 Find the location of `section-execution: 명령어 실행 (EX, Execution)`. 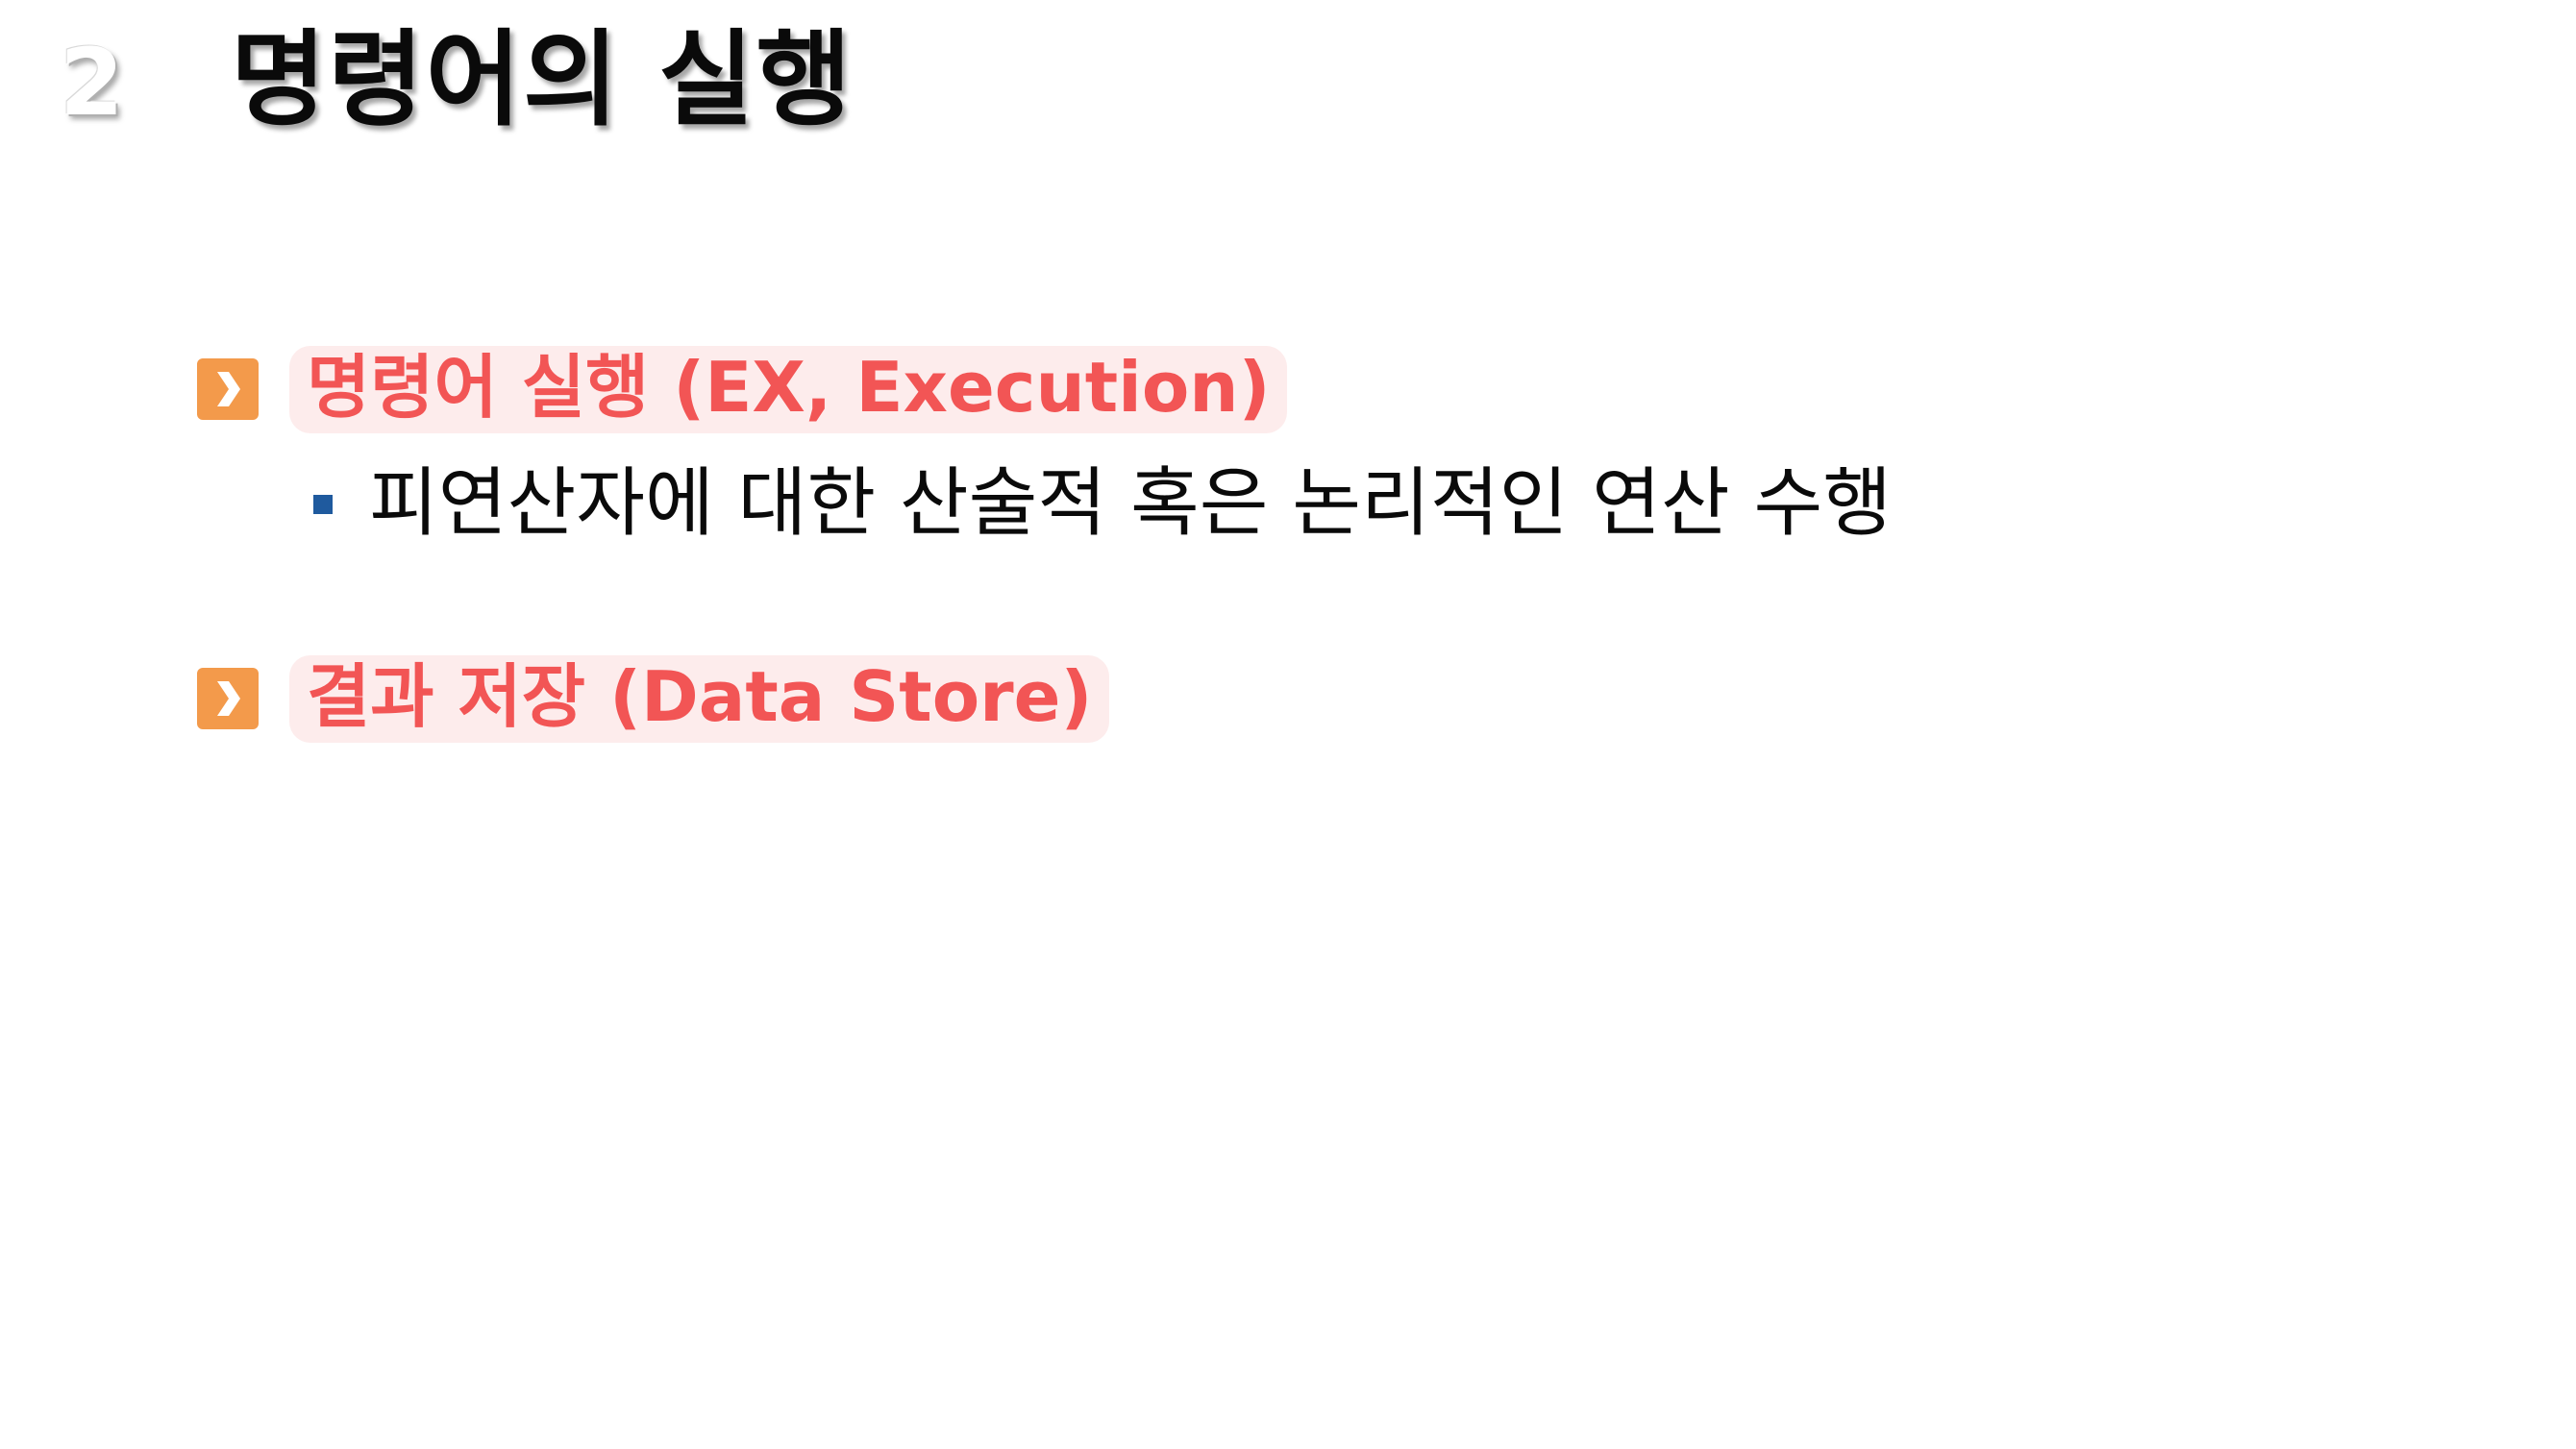

section-execution: 명령어 실행 (EX, Execution) is located at coordinates (742, 389).